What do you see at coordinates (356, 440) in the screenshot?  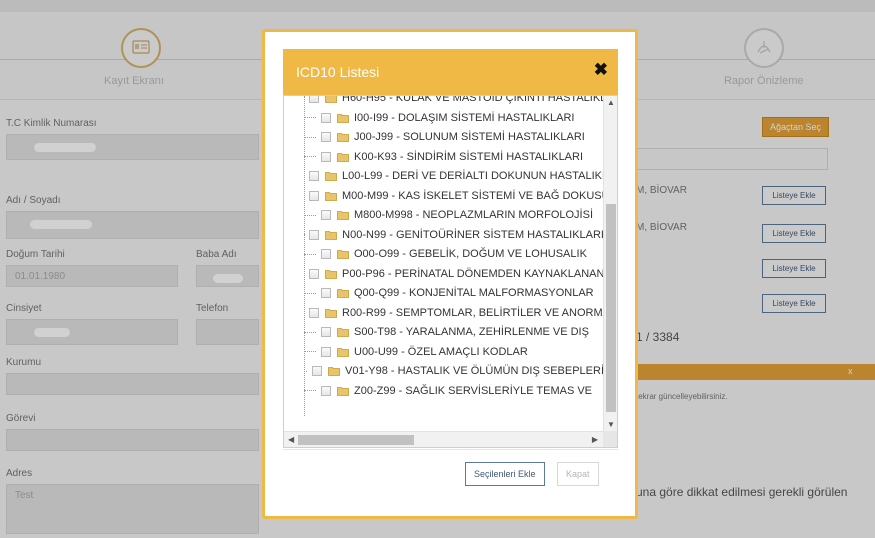 I see `horizontal-scroll-thumb` at bounding box center [356, 440].